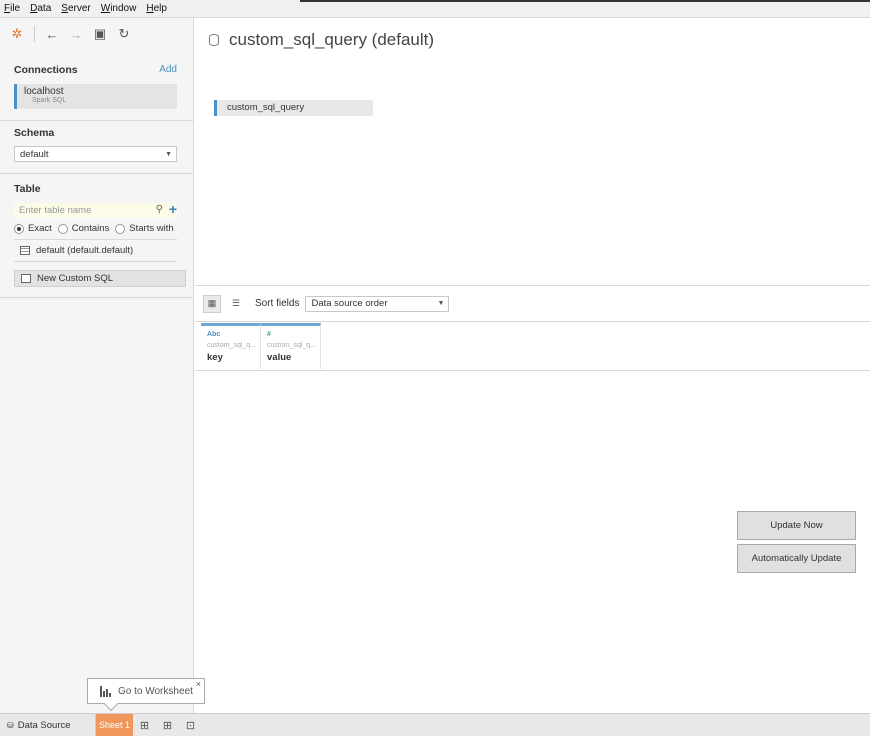 The height and width of the screenshot is (736, 870). I want to click on connection-type: Spark SQL, so click(49, 100).